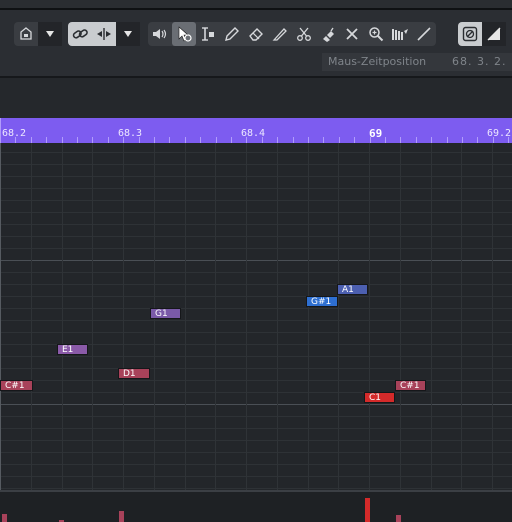  Describe the element at coordinates (328, 34) in the screenshot. I see `glue-icon` at that location.